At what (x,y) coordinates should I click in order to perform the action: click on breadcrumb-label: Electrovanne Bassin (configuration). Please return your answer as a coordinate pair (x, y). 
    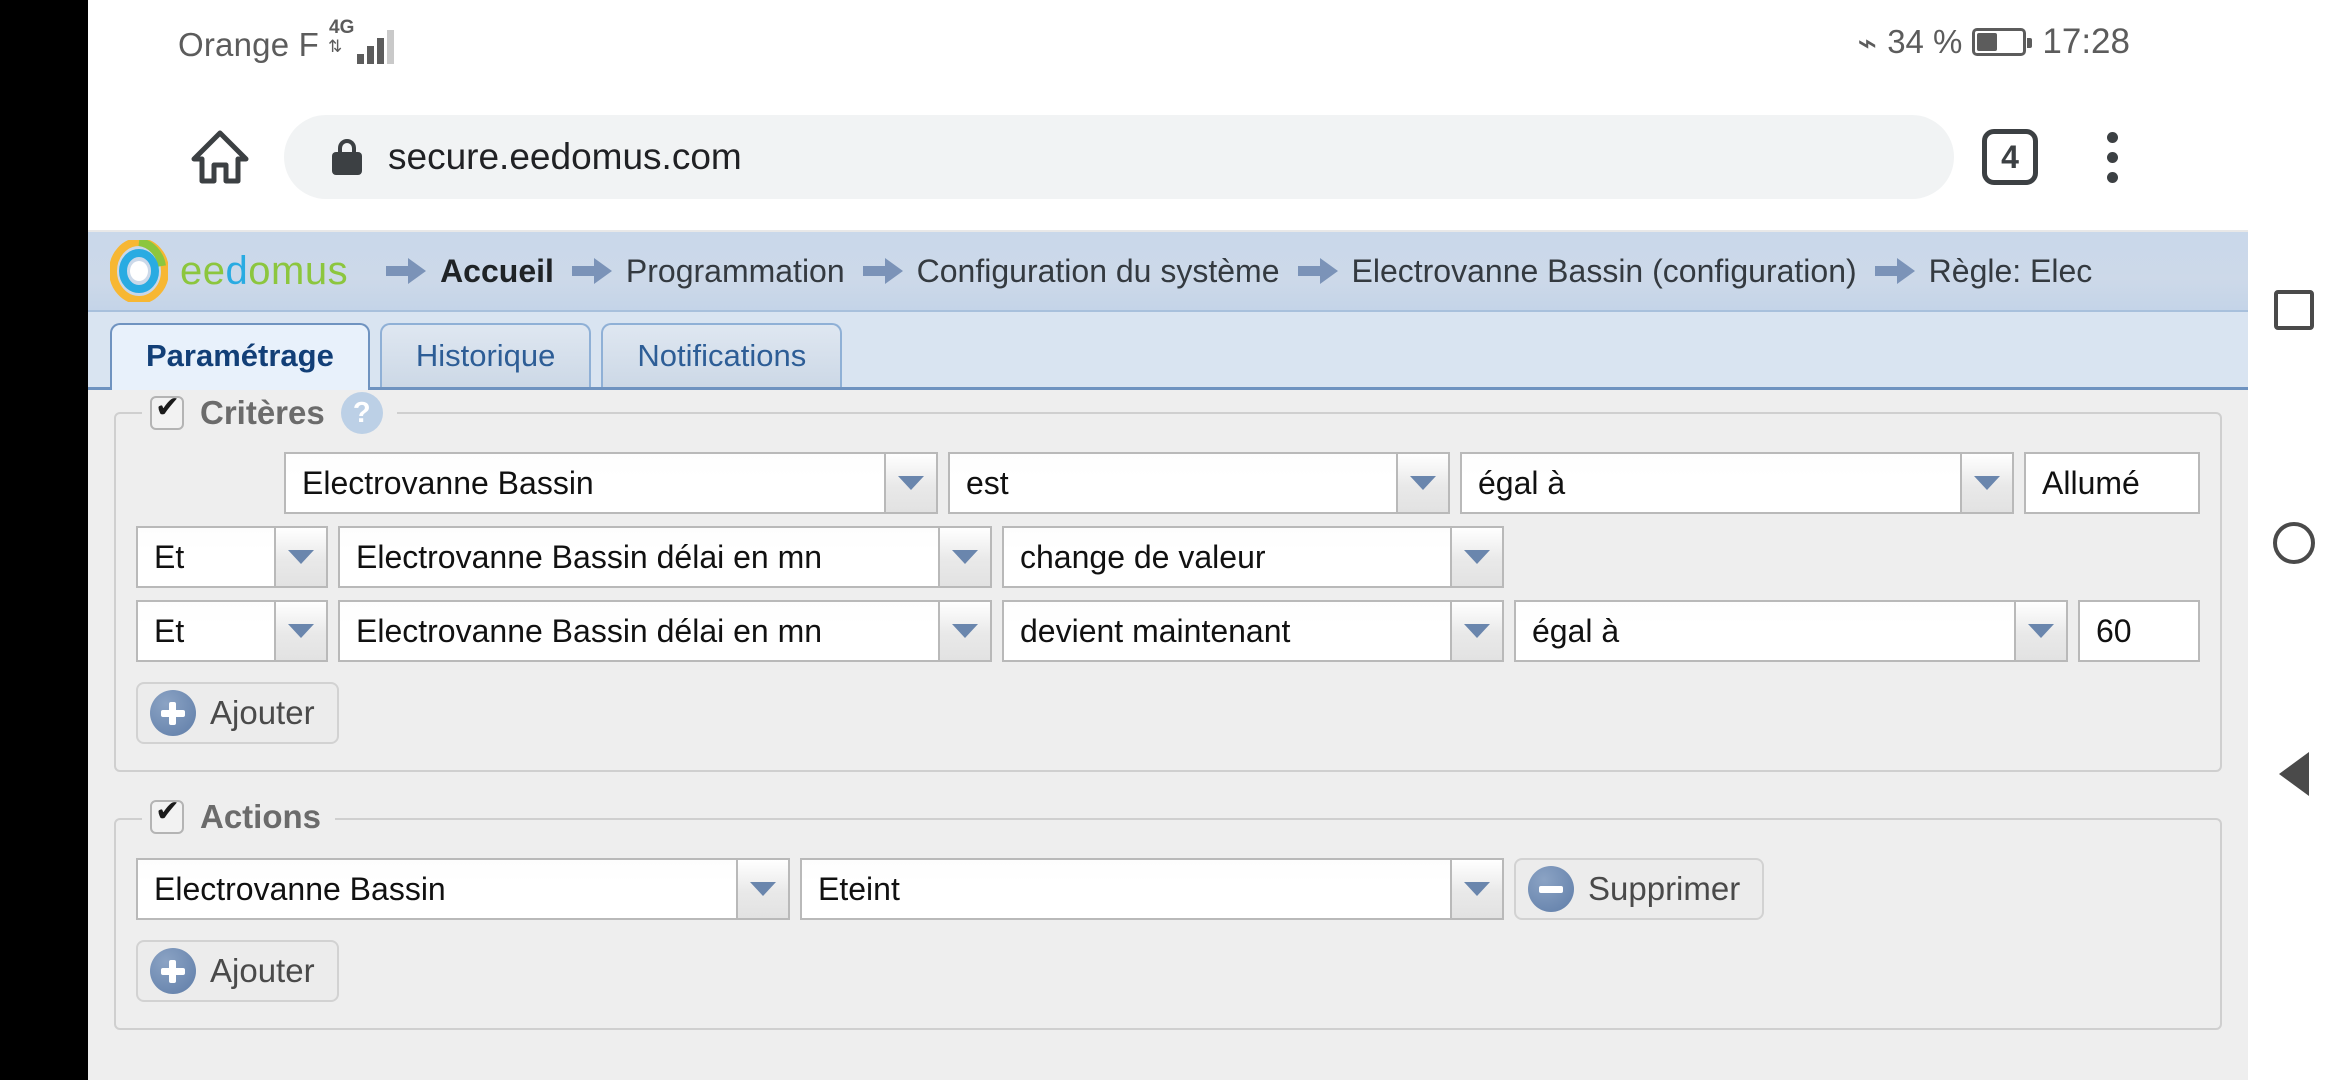
    Looking at the image, I should click on (1604, 270).